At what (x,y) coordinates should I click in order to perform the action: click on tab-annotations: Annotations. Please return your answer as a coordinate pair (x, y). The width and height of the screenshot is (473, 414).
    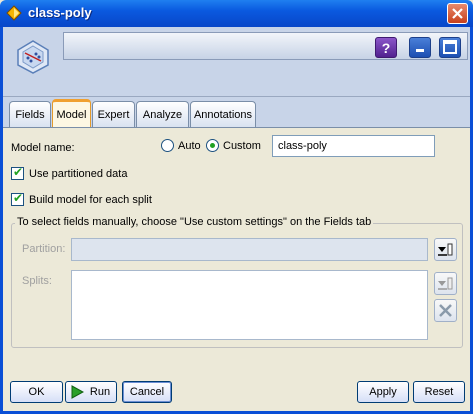
    Looking at the image, I should click on (223, 114).